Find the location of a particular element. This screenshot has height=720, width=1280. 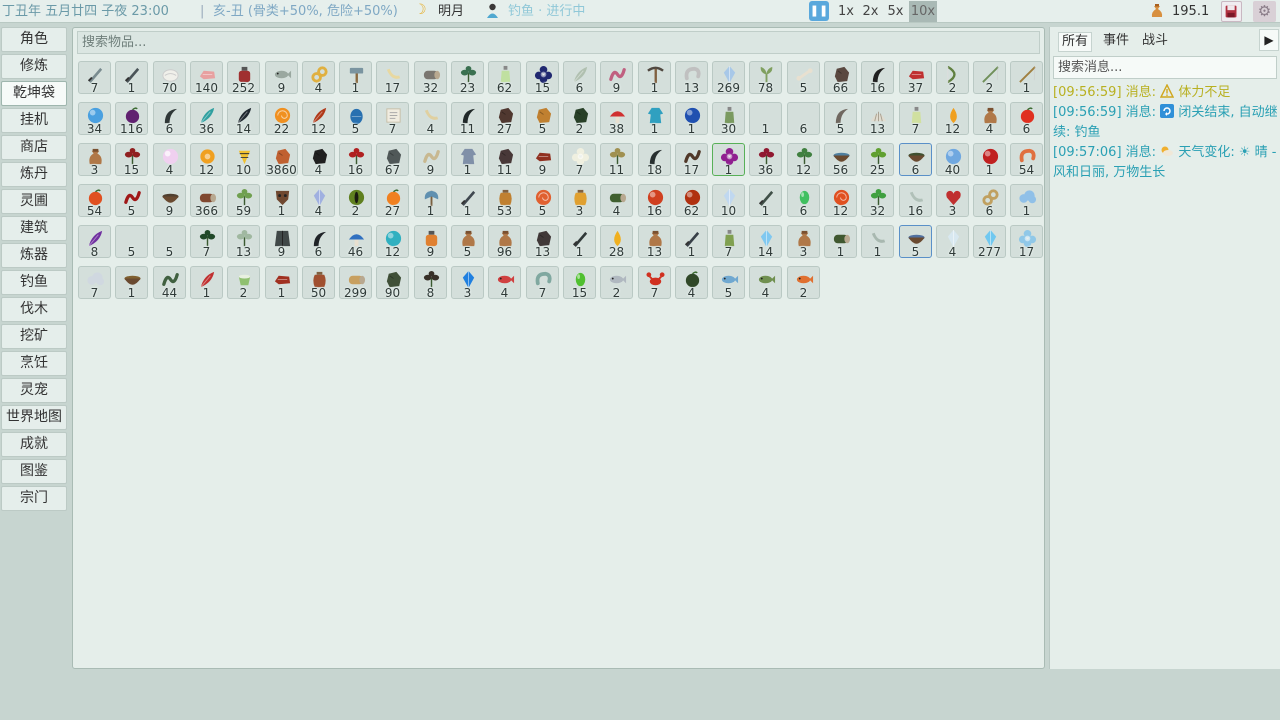

inventory-slot: 36 is located at coordinates (765, 159).